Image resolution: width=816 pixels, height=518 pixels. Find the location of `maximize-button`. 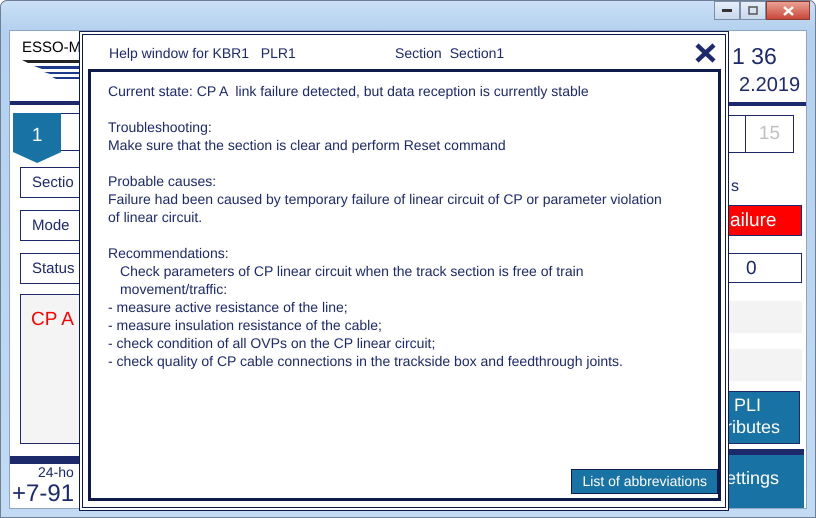

maximize-button is located at coordinates (753, 10).